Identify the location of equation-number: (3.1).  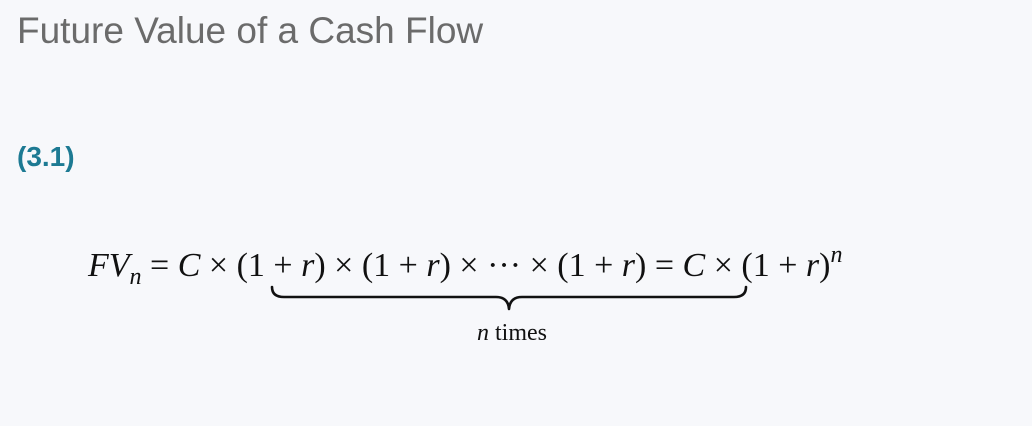
(46, 156).